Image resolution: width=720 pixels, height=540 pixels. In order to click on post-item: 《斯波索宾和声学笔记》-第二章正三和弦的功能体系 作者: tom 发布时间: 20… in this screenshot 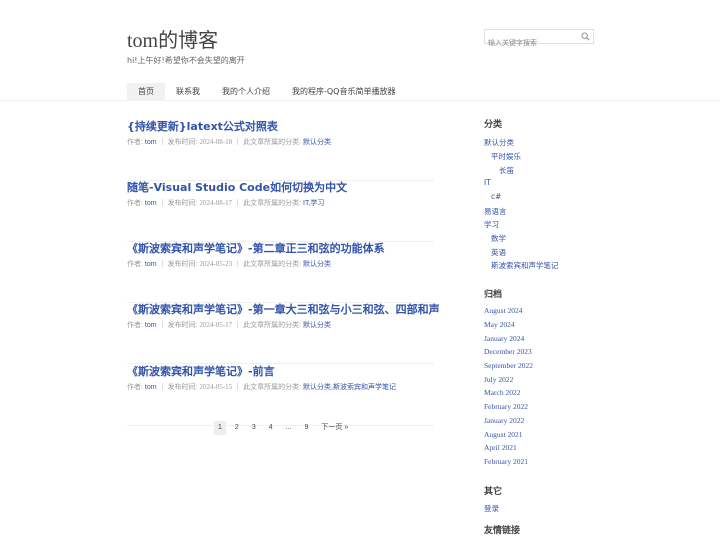, I will do `click(280, 271)`.